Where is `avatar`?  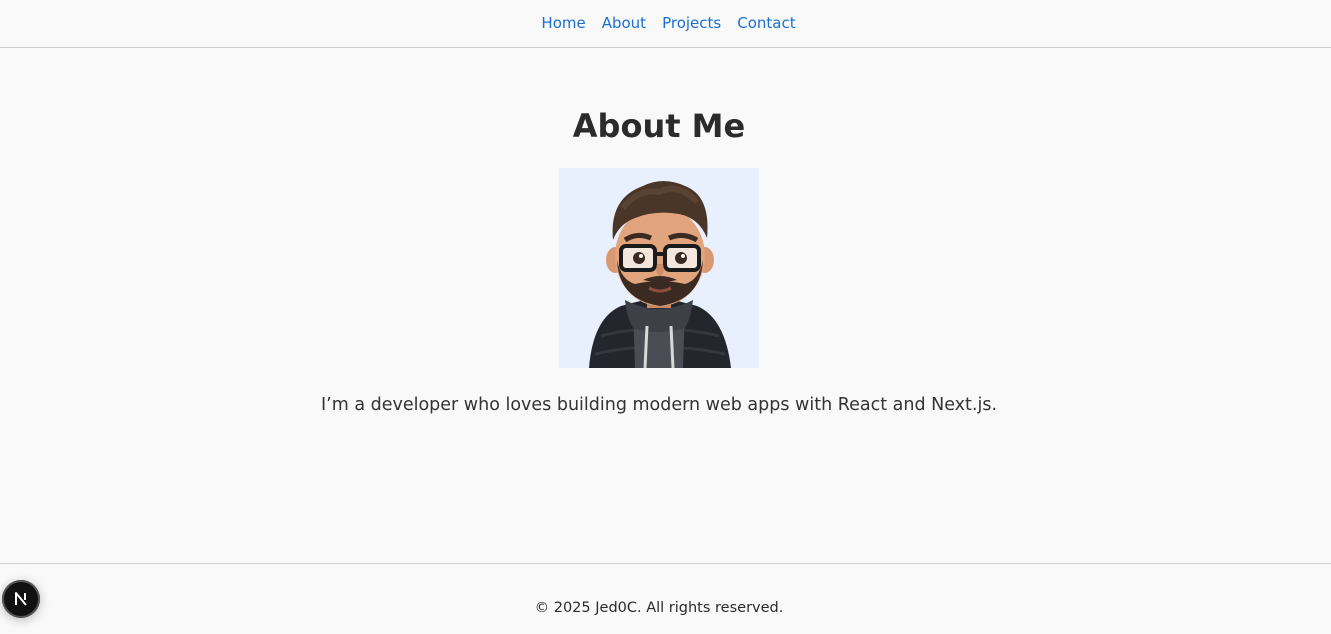
avatar is located at coordinates (659, 268).